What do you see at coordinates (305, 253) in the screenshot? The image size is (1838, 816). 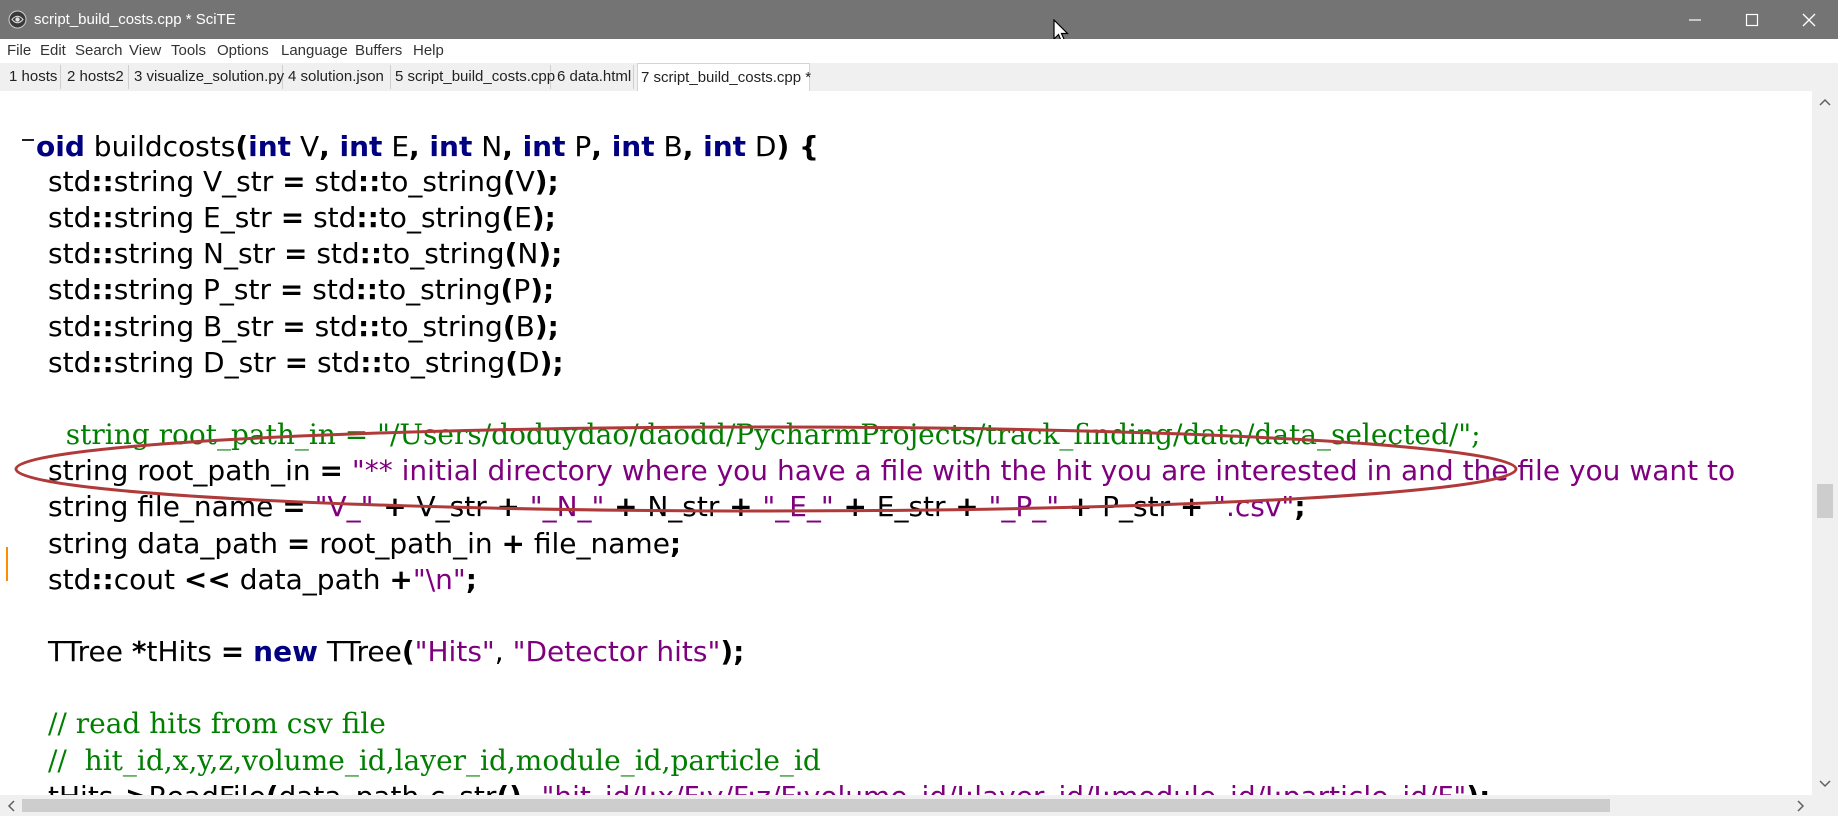 I see `code-line-4: std::string N_str = std::to_string(N);` at bounding box center [305, 253].